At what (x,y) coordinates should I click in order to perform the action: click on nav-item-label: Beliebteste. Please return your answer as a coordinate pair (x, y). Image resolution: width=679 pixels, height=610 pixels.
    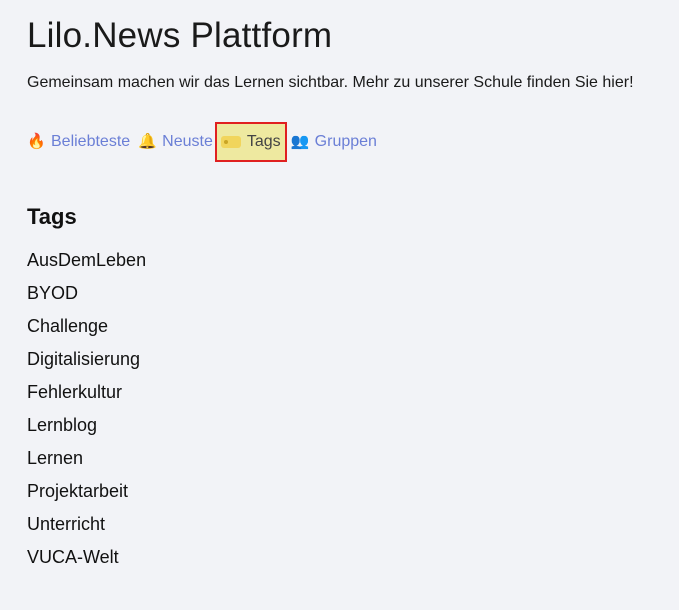
    Looking at the image, I should click on (91, 141).